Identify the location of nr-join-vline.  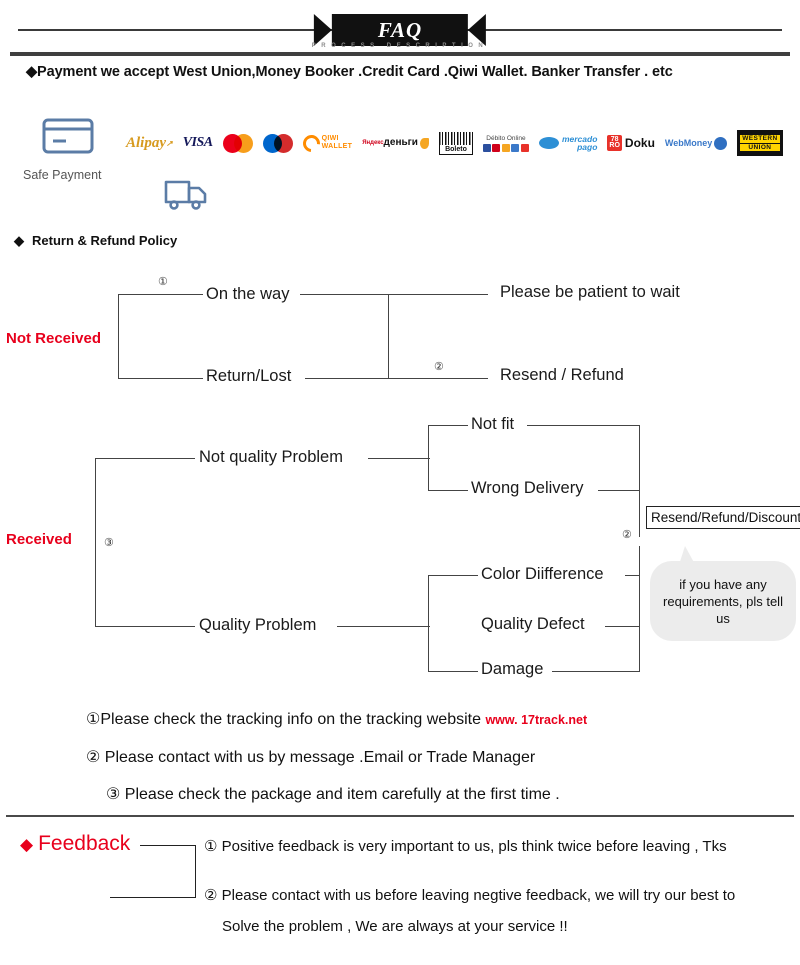
(388, 336).